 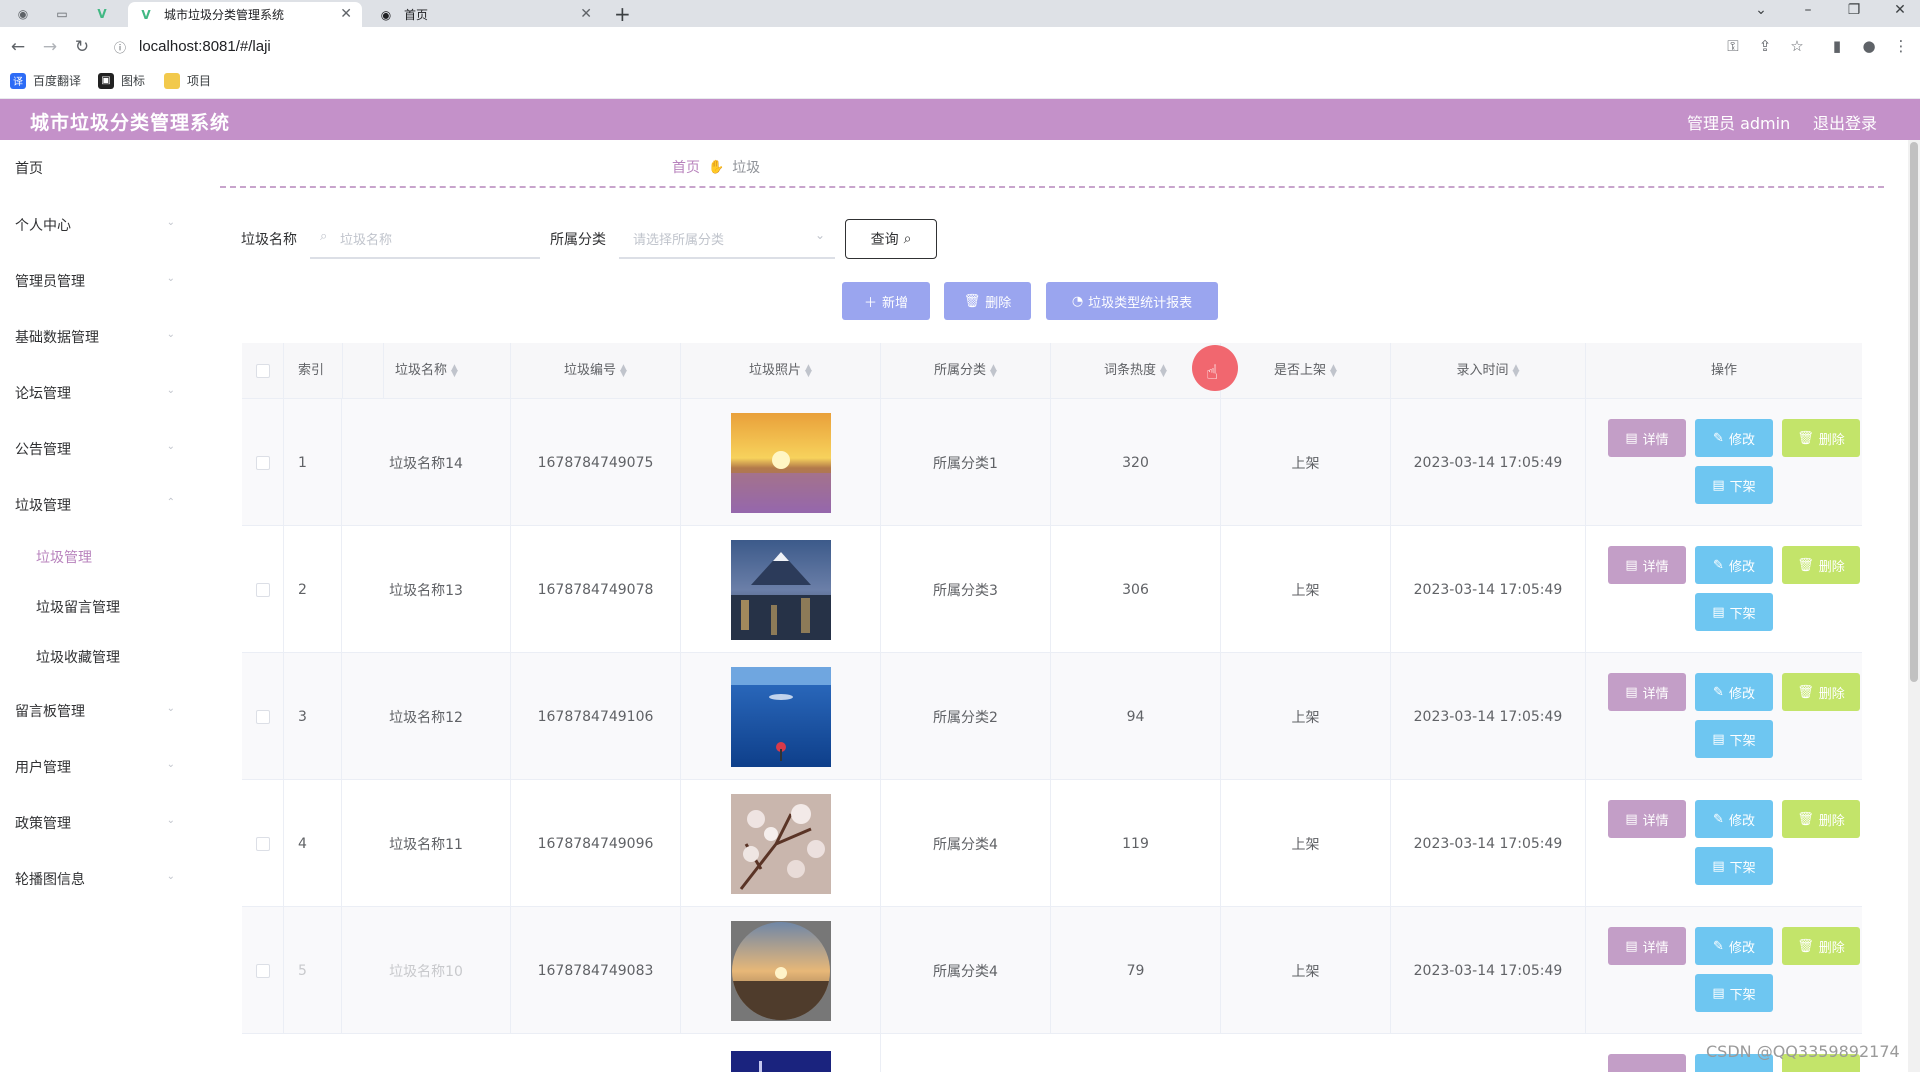 I want to click on pinned-tab-globe-icon: ◉, so click(x=23, y=14).